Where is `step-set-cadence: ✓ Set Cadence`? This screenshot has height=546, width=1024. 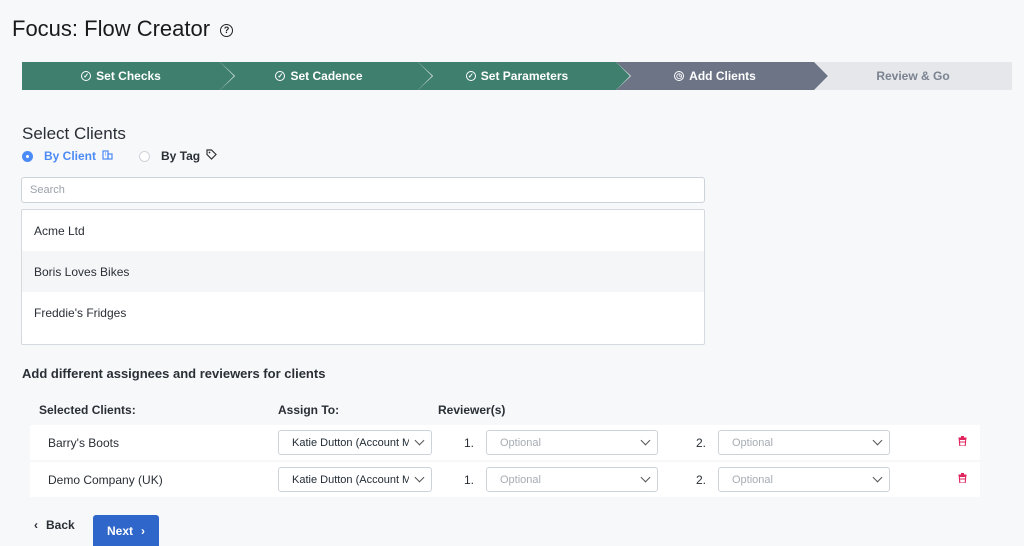
step-set-cadence: ✓ Set Cadence is located at coordinates (326, 76).